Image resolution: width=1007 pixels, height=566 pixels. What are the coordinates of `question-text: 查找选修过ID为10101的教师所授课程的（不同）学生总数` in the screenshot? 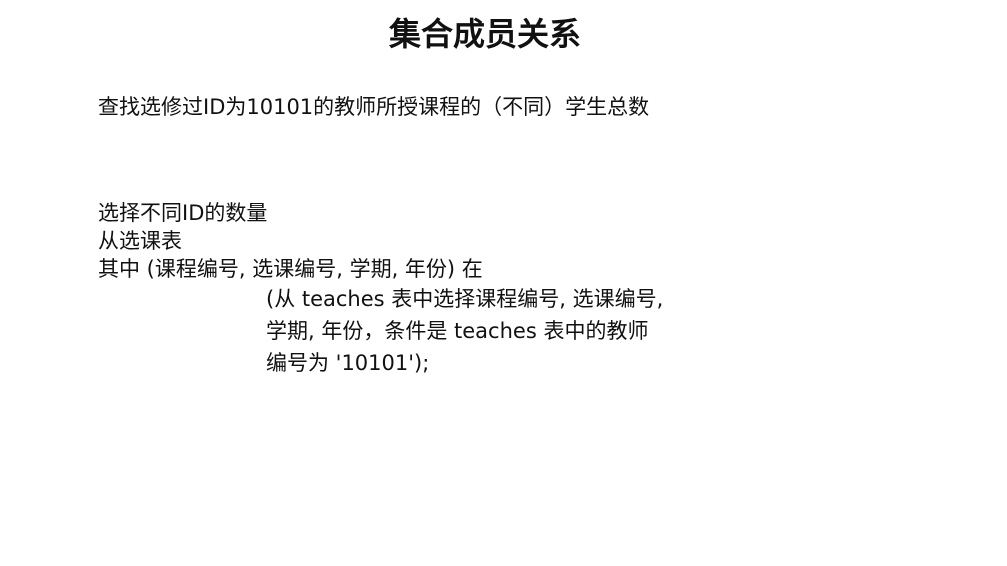 It's located at (374, 107).